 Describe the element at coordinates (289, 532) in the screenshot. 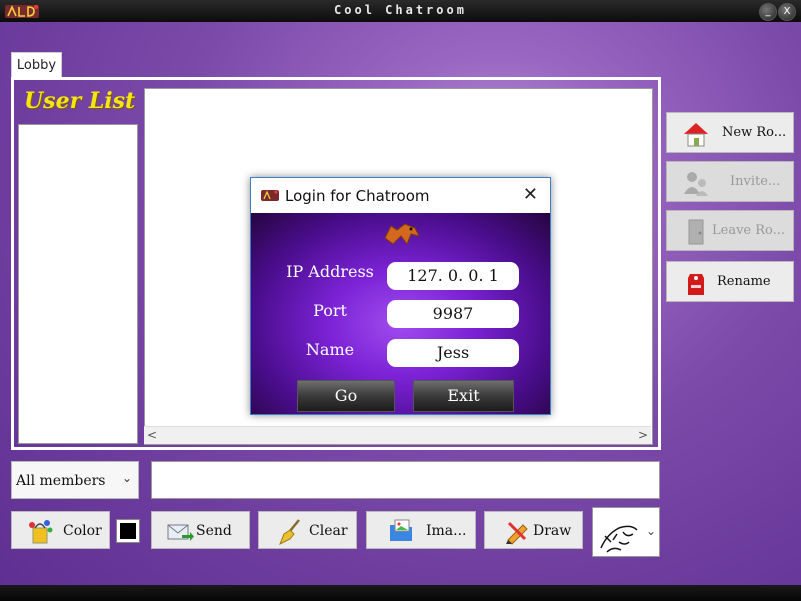

I see `broom-icon` at that location.